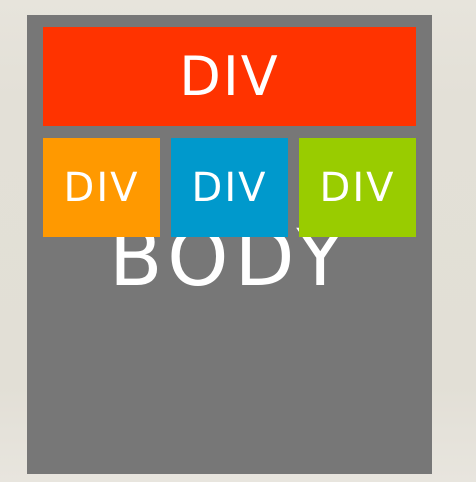 Image resolution: width=476 pixels, height=482 pixels. I want to click on div-box-right: DIV, so click(357, 187).